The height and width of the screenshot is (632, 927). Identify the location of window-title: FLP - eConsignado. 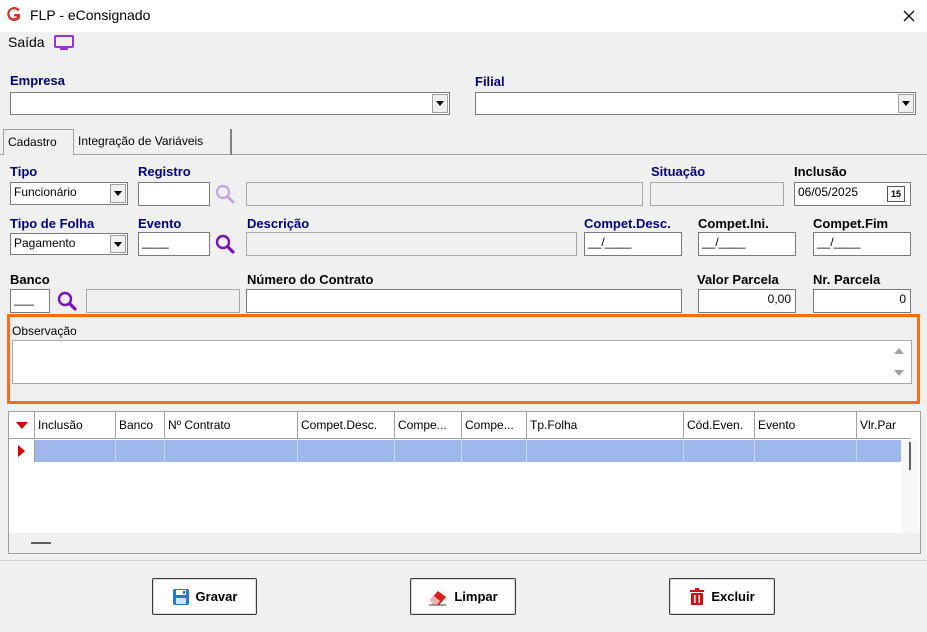
(90, 15).